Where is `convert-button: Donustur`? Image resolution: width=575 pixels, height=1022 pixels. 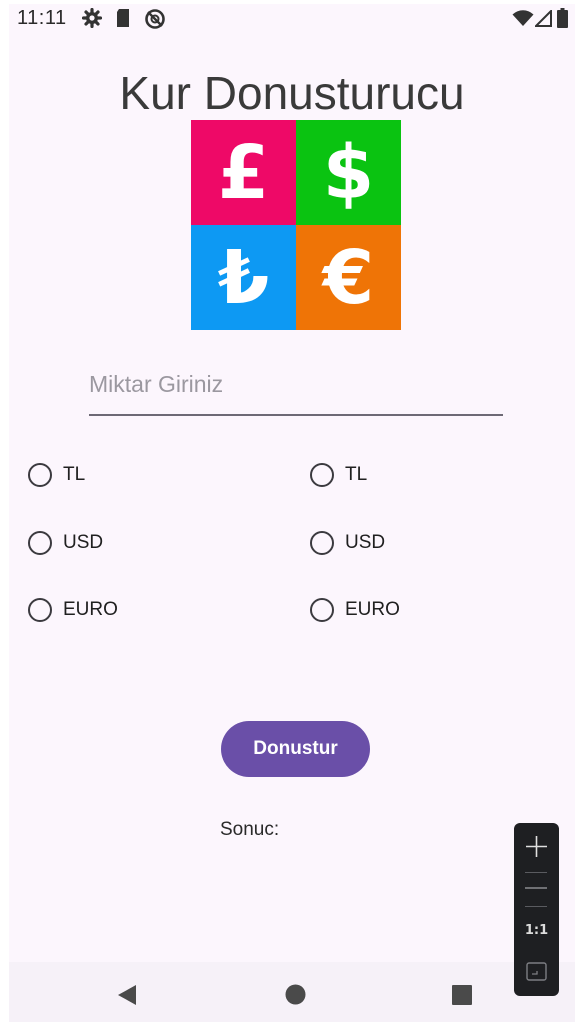 convert-button: Donustur is located at coordinates (295, 749).